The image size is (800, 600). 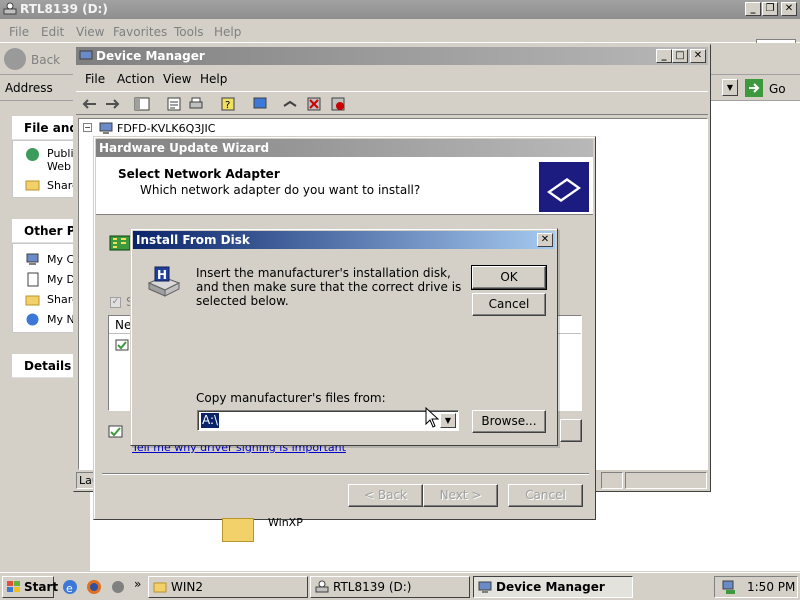 What do you see at coordinates (698, 56) in the screenshot?
I see `dm-close-button: ✕` at bounding box center [698, 56].